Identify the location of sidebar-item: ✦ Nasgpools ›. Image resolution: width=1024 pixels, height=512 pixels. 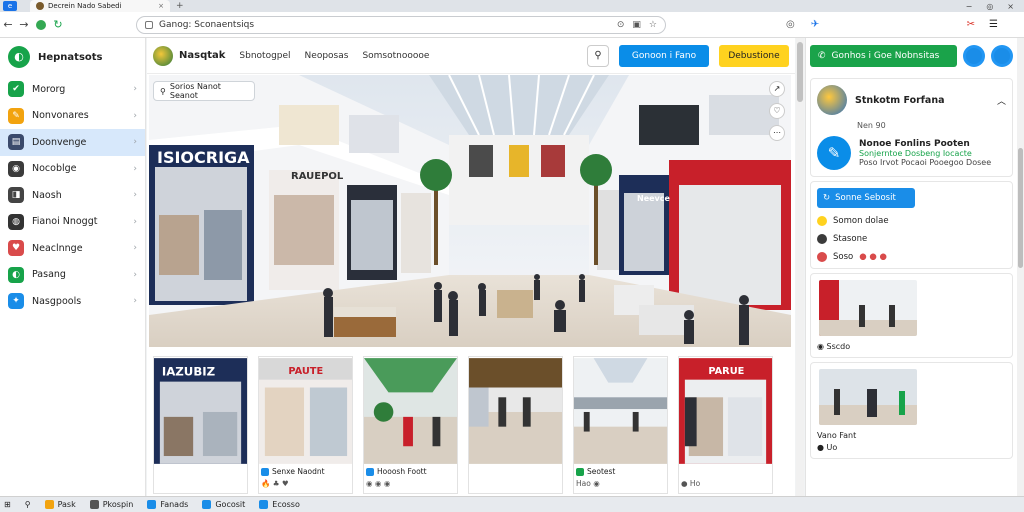
(72, 301).